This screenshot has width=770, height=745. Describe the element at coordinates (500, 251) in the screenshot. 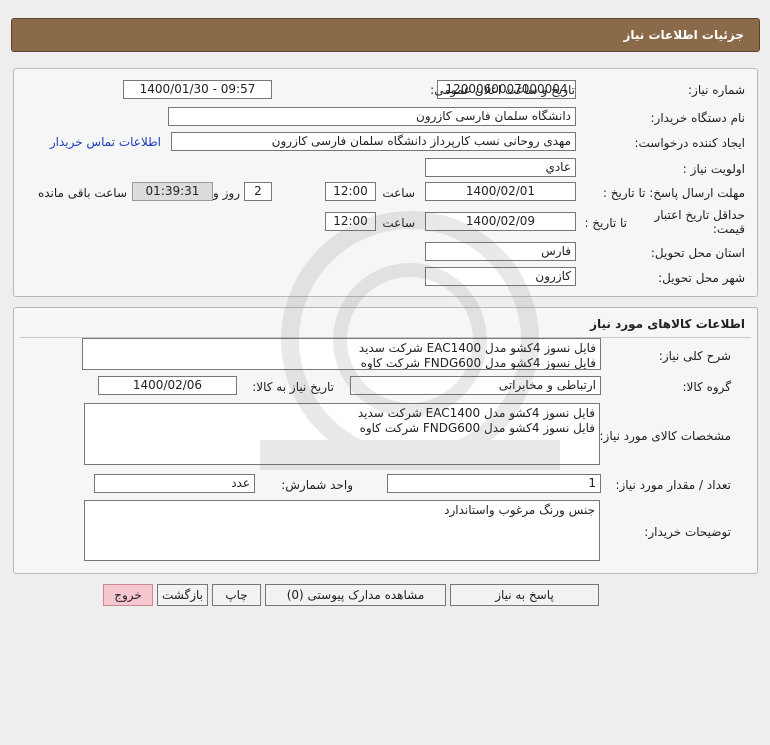

I see `province-field: فارس` at that location.